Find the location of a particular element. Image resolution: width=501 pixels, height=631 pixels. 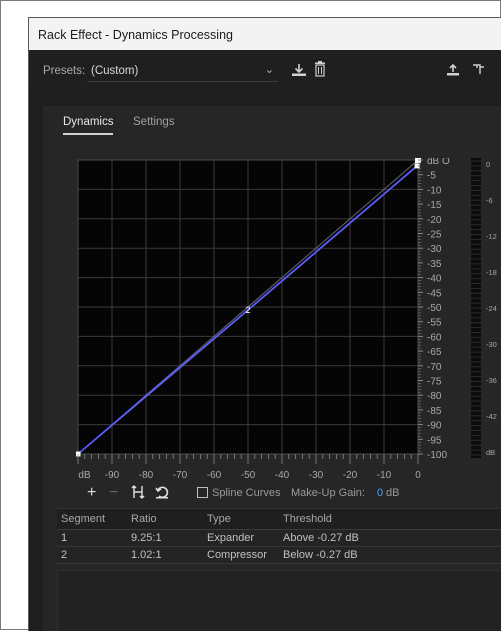

presets-value: (Custom) is located at coordinates (115, 71).